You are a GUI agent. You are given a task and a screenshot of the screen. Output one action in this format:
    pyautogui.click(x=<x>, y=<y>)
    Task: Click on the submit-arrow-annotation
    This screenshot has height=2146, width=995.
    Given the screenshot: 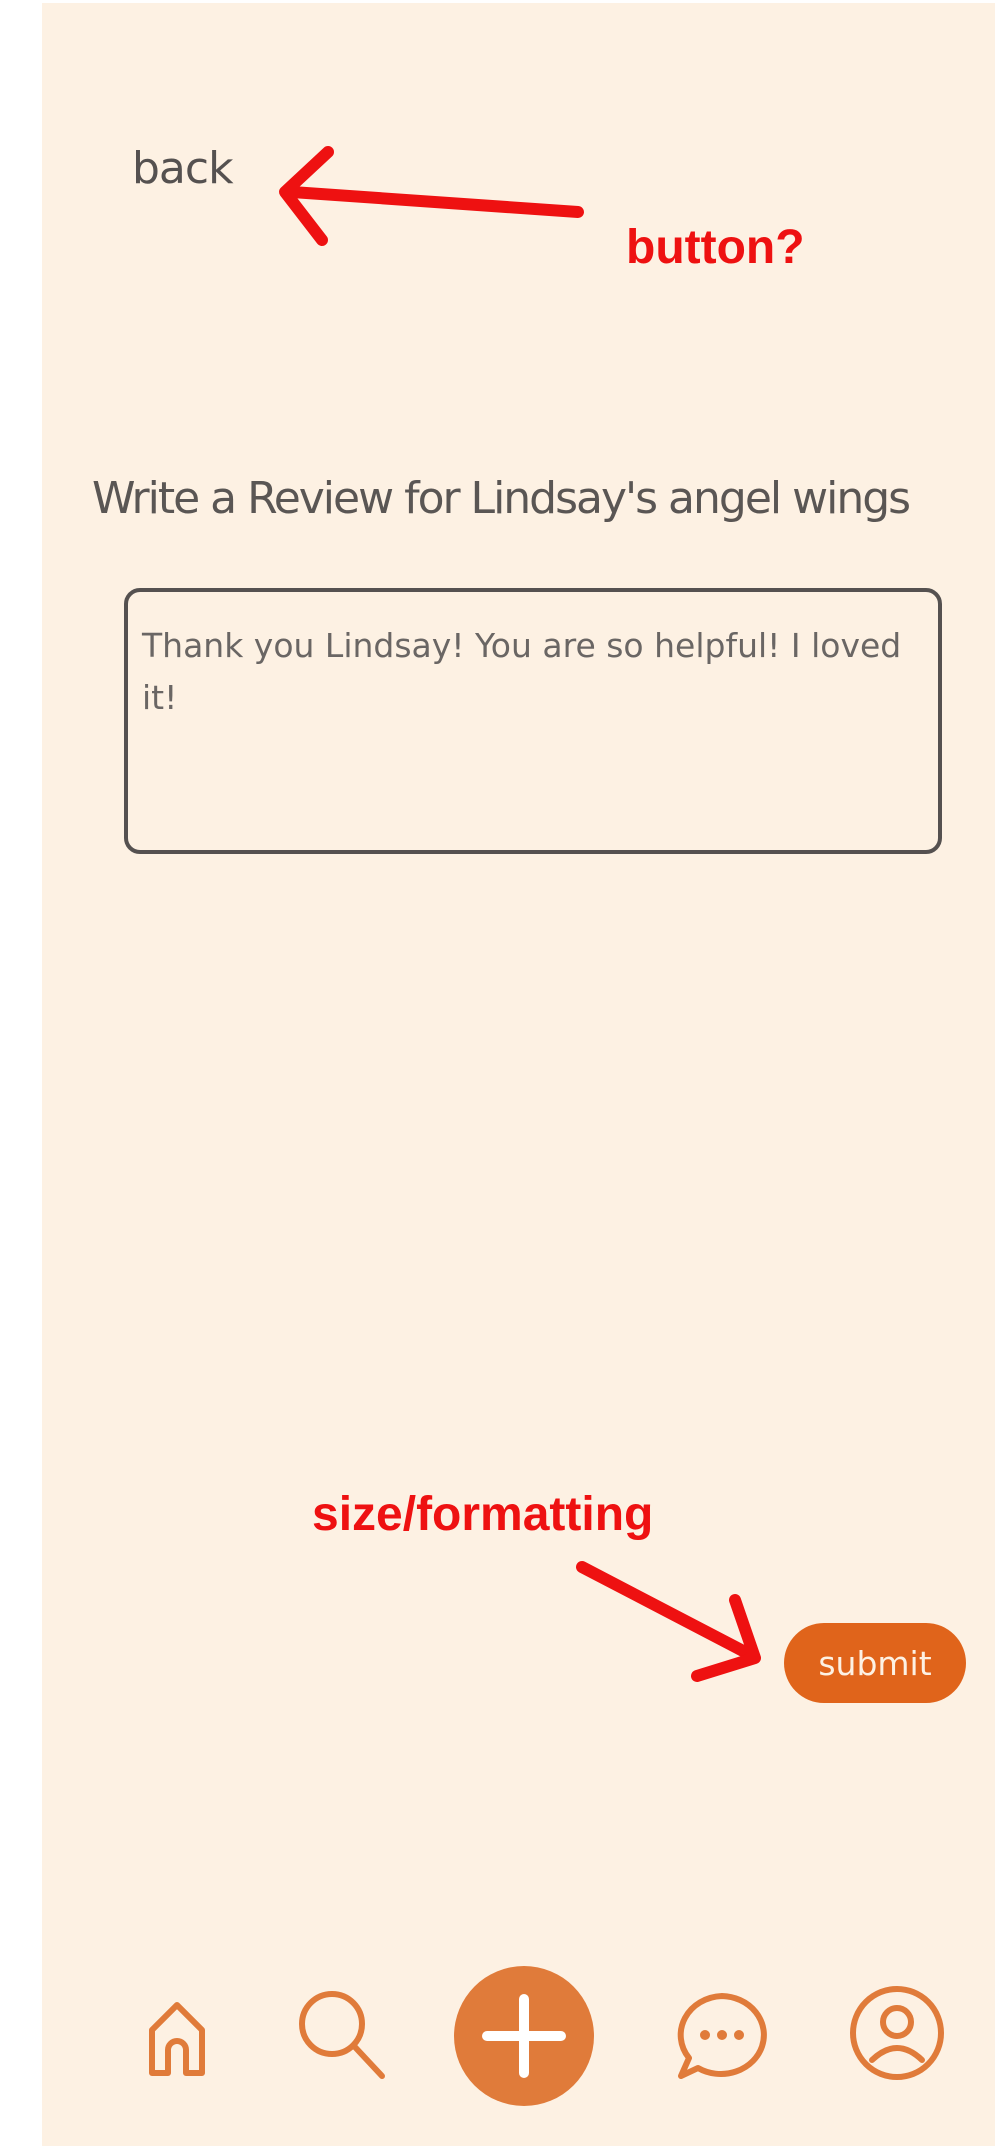 What is the action you would take?
    pyautogui.click(x=668, y=1621)
    